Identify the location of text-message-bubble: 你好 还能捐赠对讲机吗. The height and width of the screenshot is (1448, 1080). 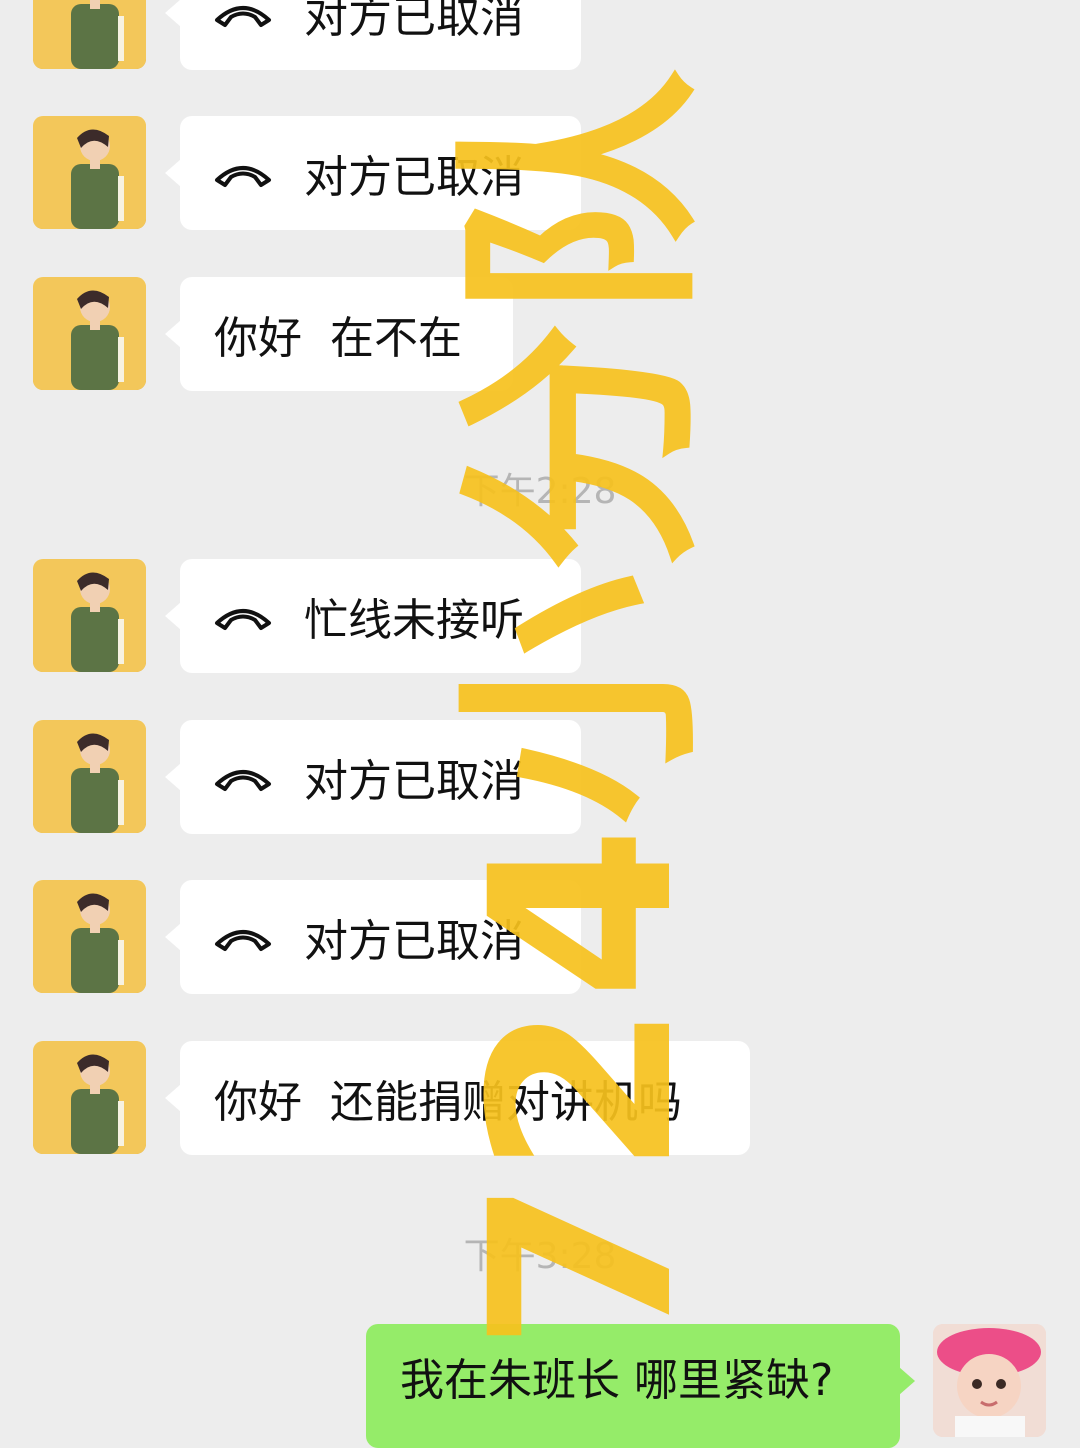
(457, 1098).